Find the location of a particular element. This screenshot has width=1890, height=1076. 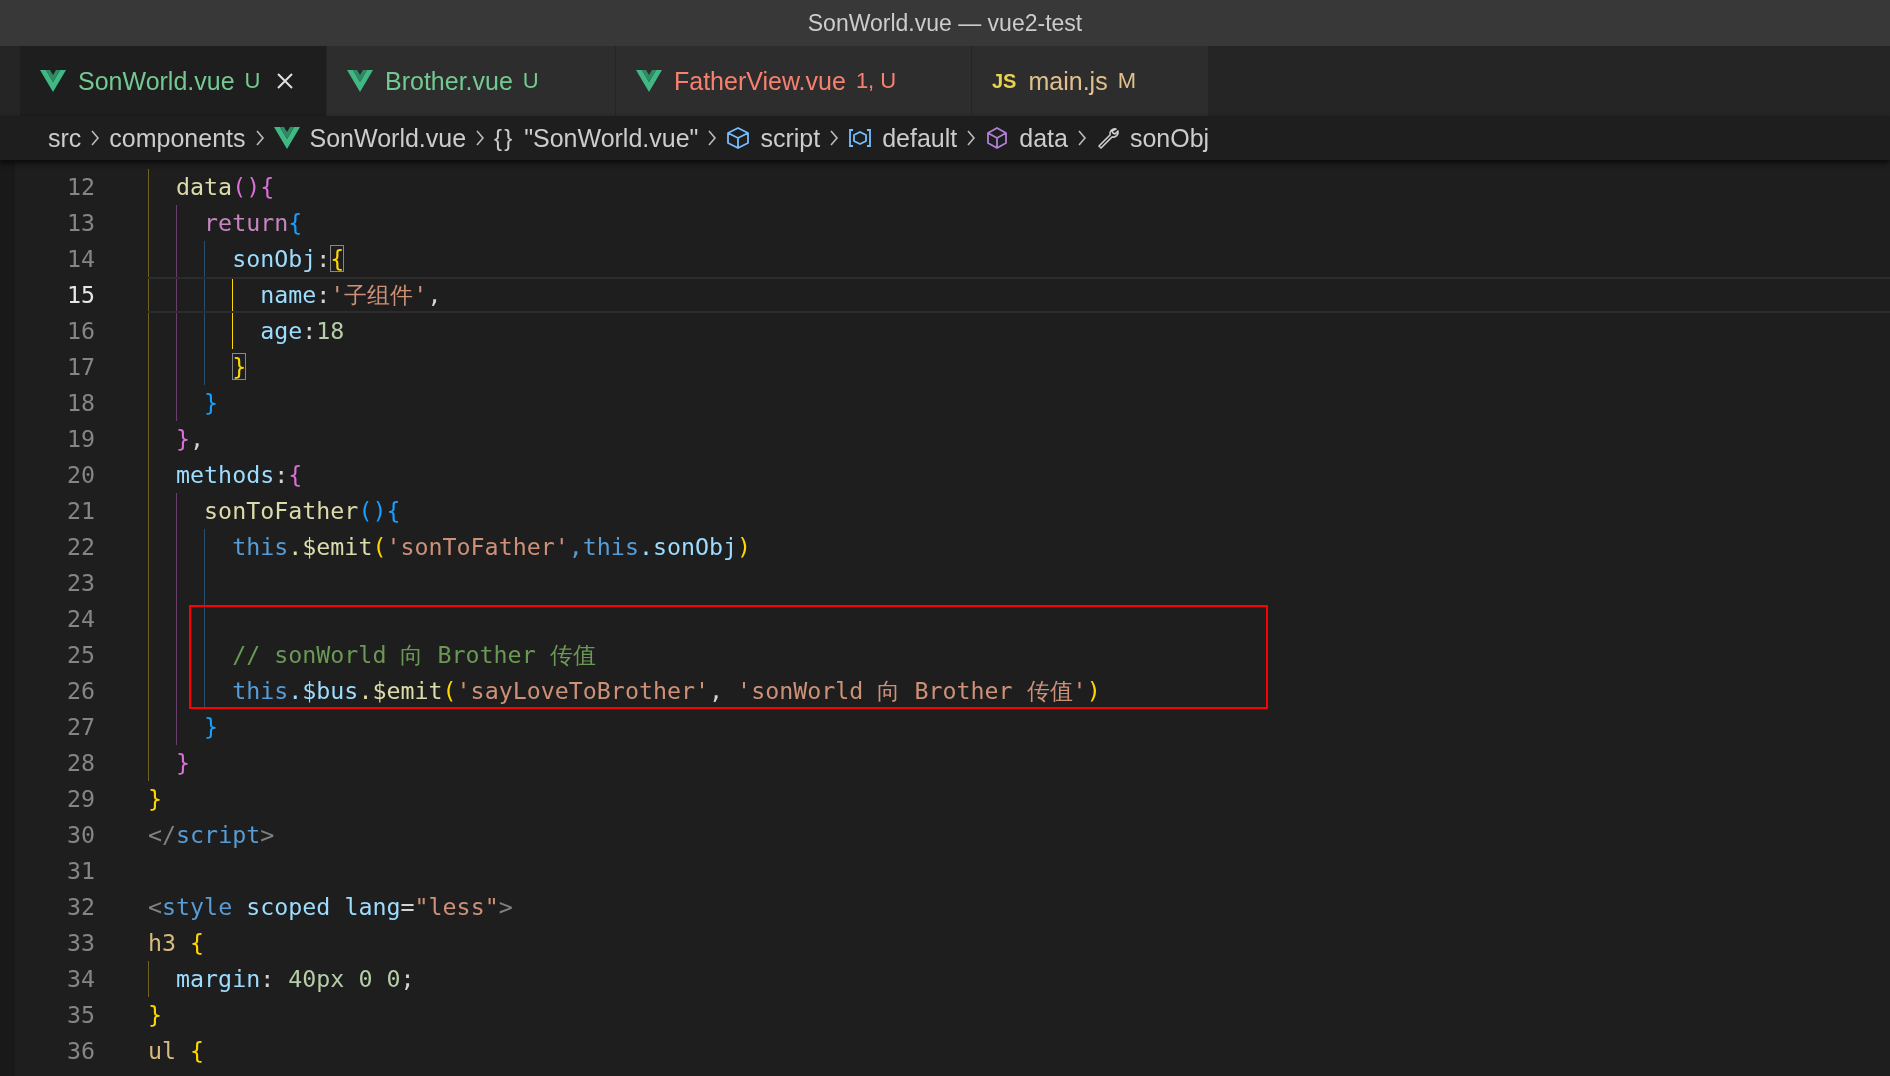

code-line: data(){ is located at coordinates (225, 187).